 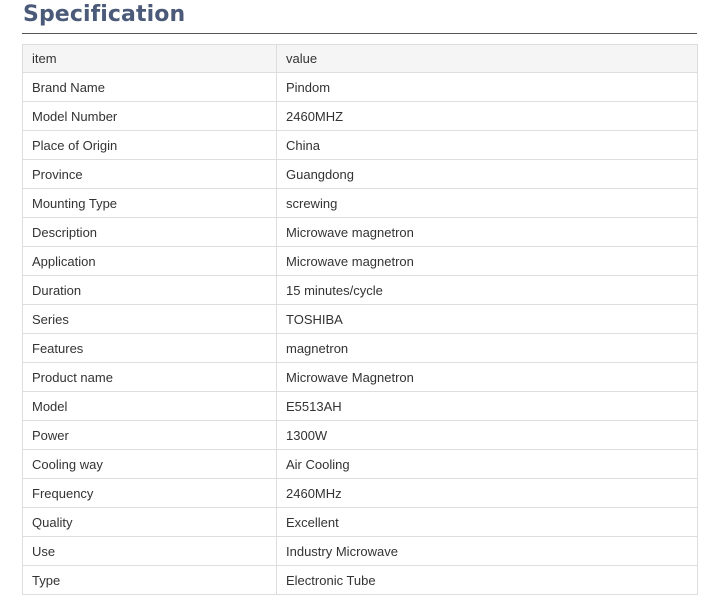 What do you see at coordinates (149, 203) in the screenshot?
I see `row-item-label: Mounting Type` at bounding box center [149, 203].